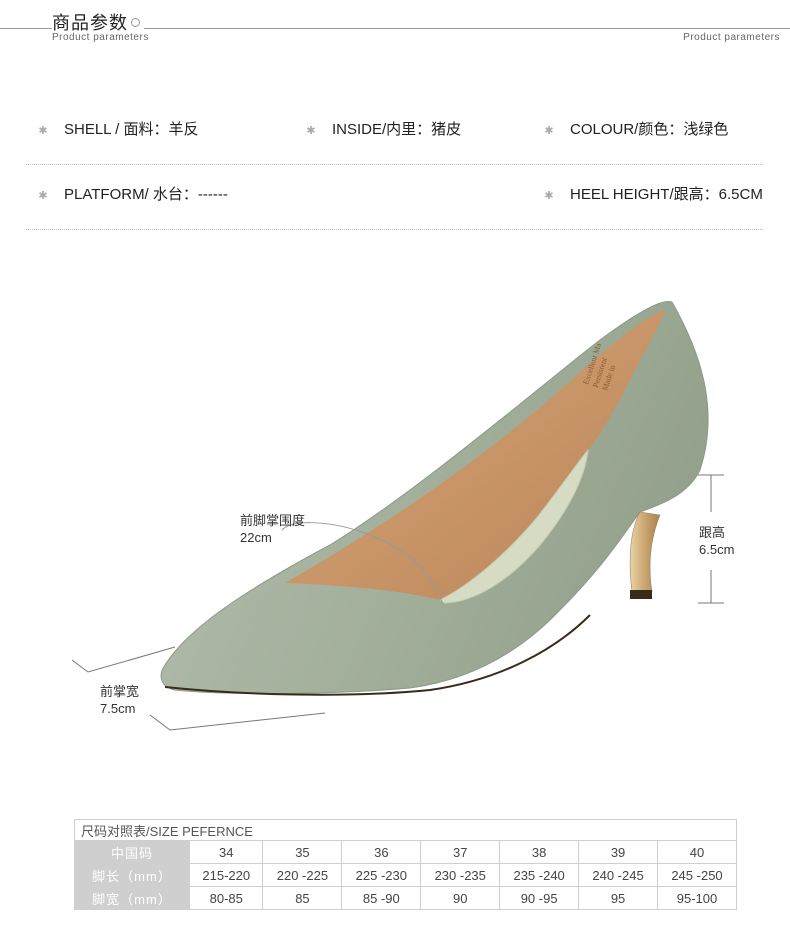 The width and height of the screenshot is (790, 933). What do you see at coordinates (460, 898) in the screenshot?
I see `table-cell: 90` at bounding box center [460, 898].